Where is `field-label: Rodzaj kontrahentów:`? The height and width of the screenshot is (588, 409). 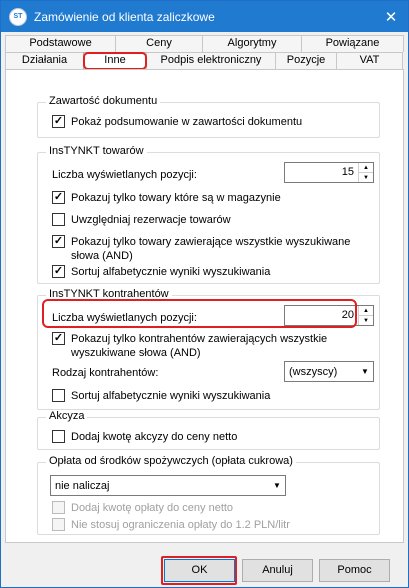
field-label: Rodzaj kontrahentów: is located at coordinates (105, 373).